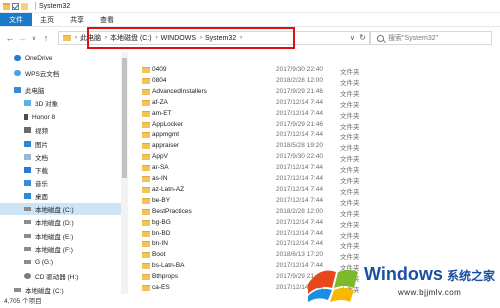  I want to click on recent-locations-button: ∨, so click(34, 38).